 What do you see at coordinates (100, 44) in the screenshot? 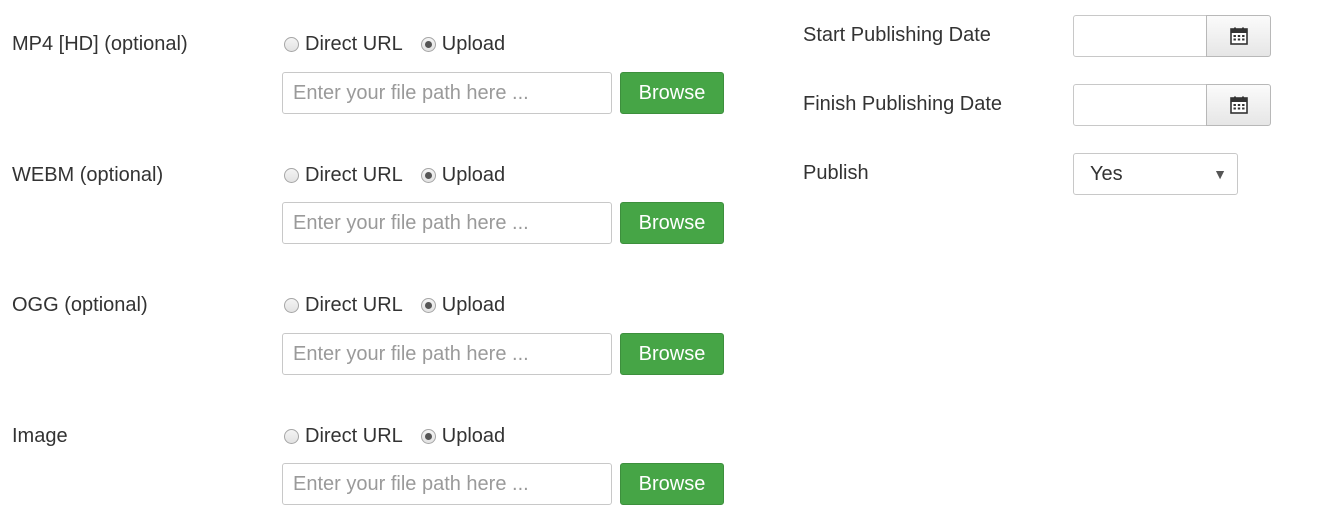
I see `mp4-label: MP4 [HD] (optional)` at bounding box center [100, 44].